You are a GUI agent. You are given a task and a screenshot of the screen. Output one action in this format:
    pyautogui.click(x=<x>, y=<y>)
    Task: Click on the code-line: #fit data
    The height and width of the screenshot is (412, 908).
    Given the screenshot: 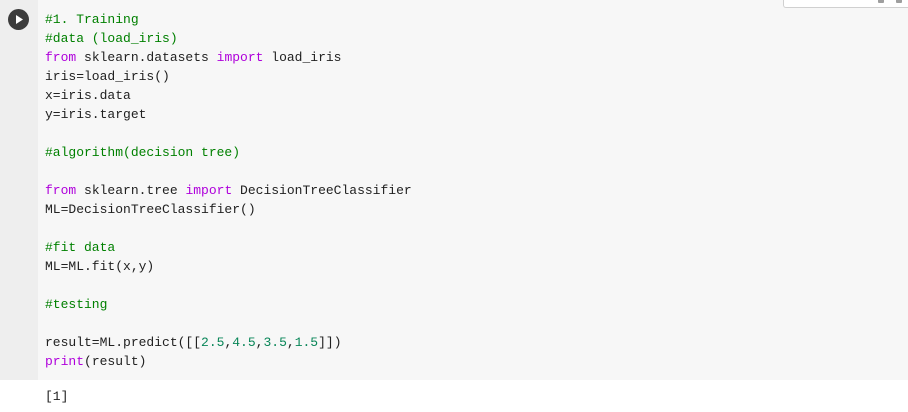 What is the action you would take?
    pyautogui.click(x=228, y=247)
    